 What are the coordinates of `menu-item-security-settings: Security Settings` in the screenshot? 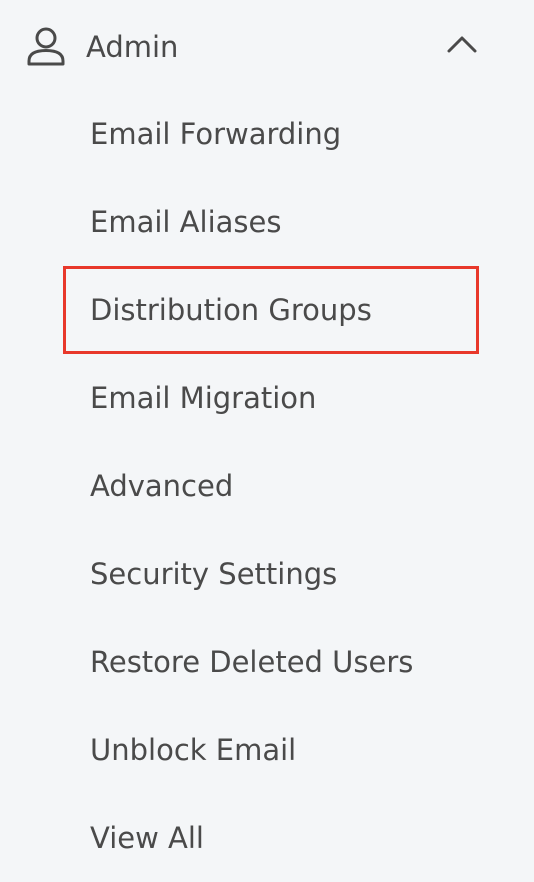 It's located at (271, 574).